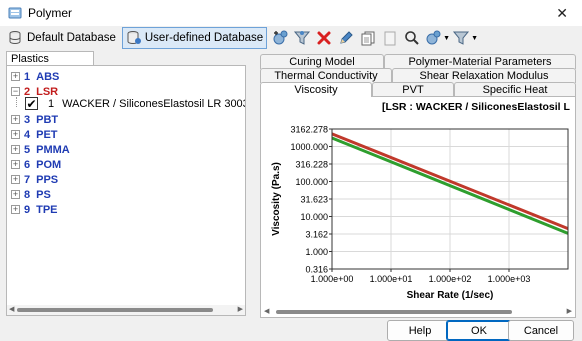 Image resolution: width=582 pixels, height=341 pixels. I want to click on subitem-label: WACKER / SiliconesElastosil LR 3003/70, so click(154, 103).